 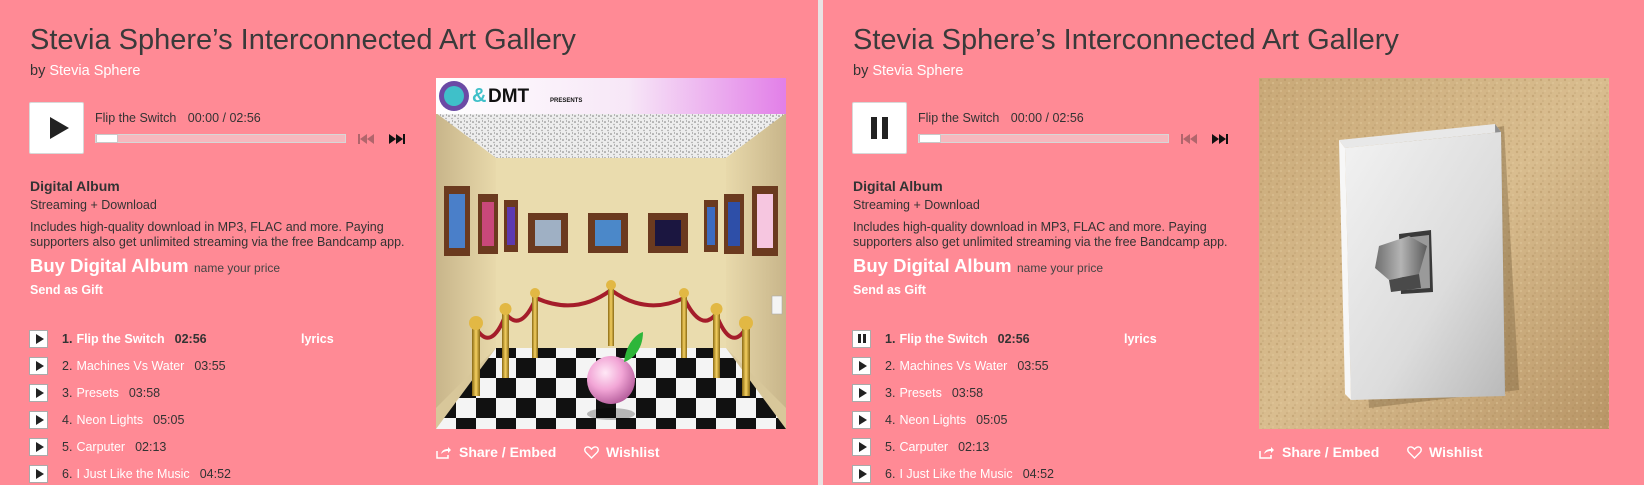 I want to click on track-number: 6., so click(x=67, y=473).